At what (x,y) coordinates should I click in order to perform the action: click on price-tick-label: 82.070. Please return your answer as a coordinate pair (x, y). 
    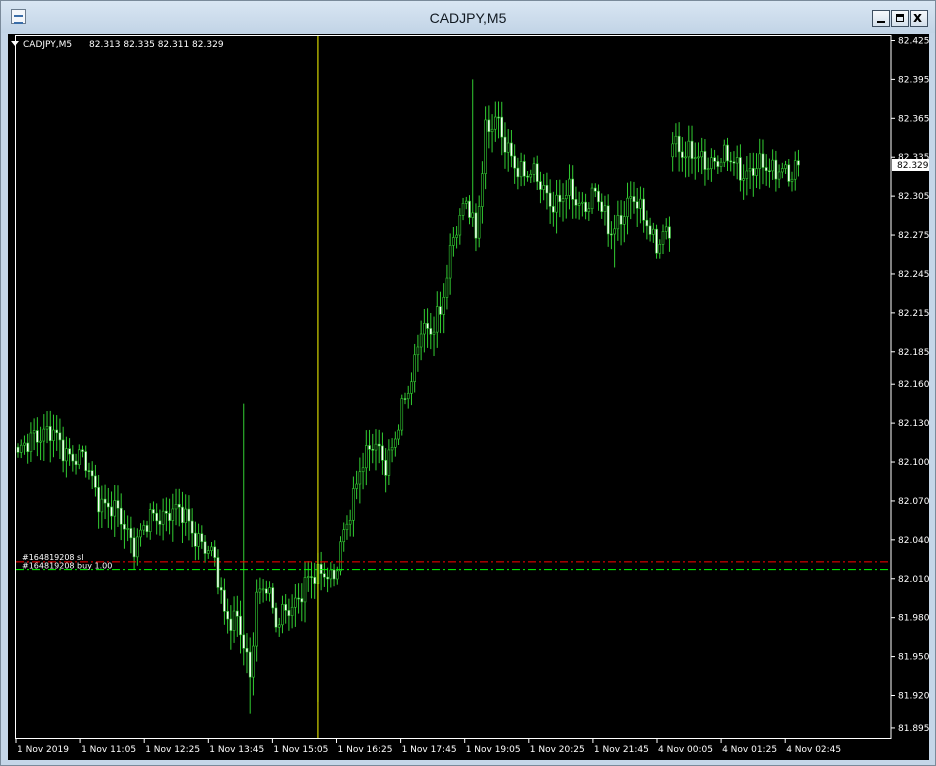
    Looking at the image, I should click on (913, 502).